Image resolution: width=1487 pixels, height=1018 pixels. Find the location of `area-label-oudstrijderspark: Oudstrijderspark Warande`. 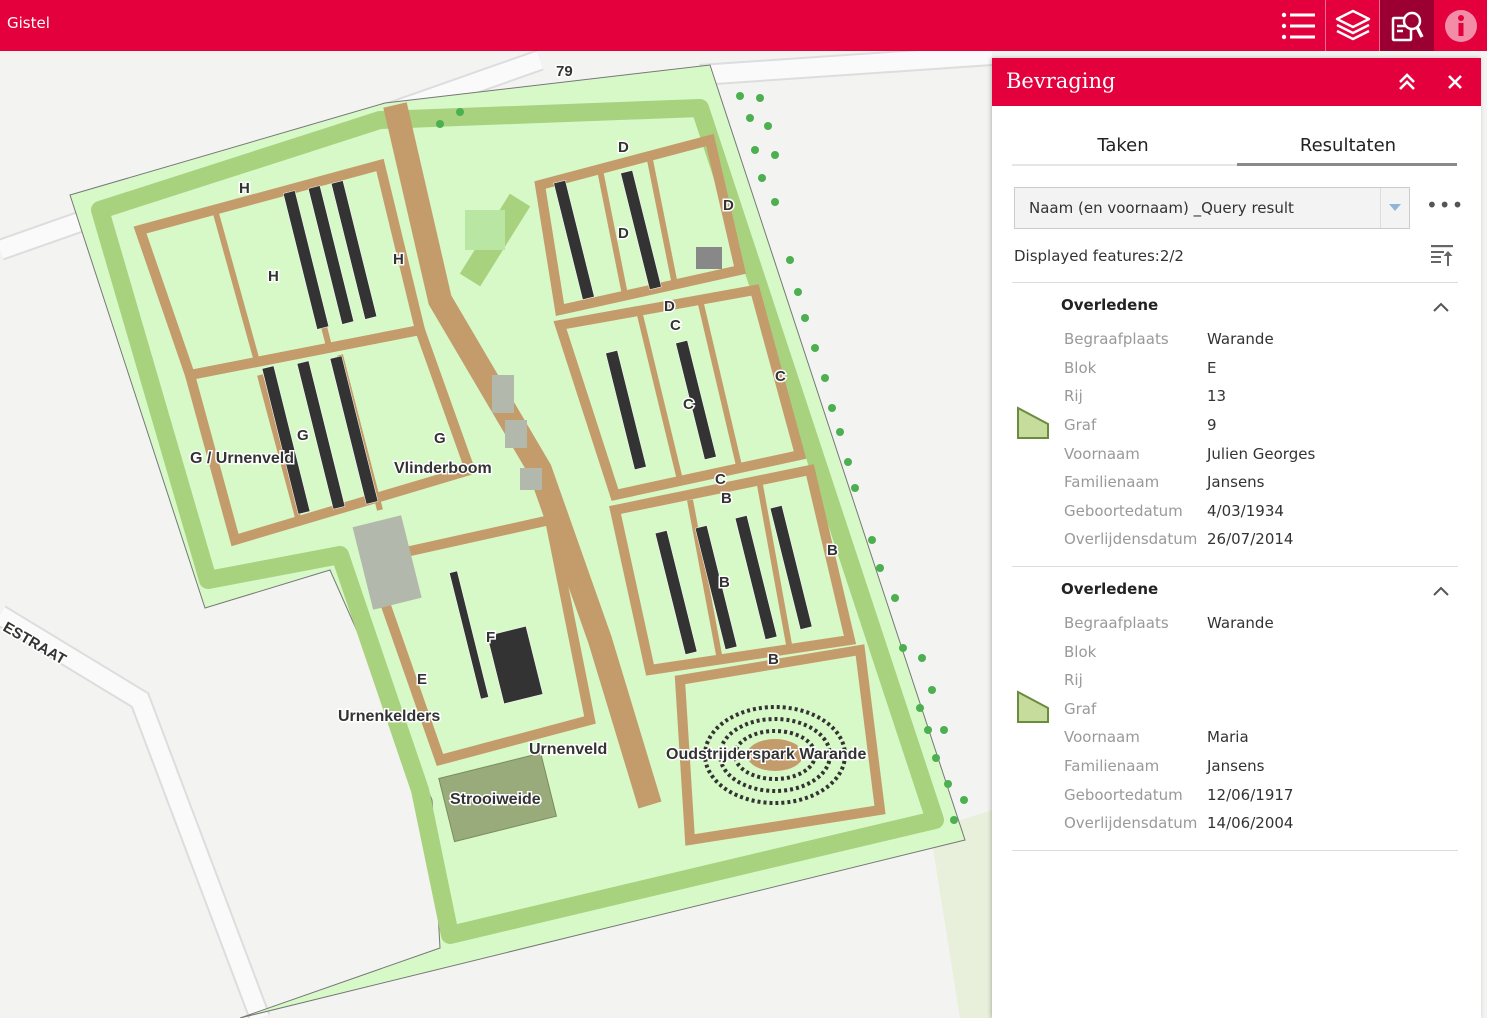

area-label-oudstrijderspark: Oudstrijderspark Warande is located at coordinates (766, 754).